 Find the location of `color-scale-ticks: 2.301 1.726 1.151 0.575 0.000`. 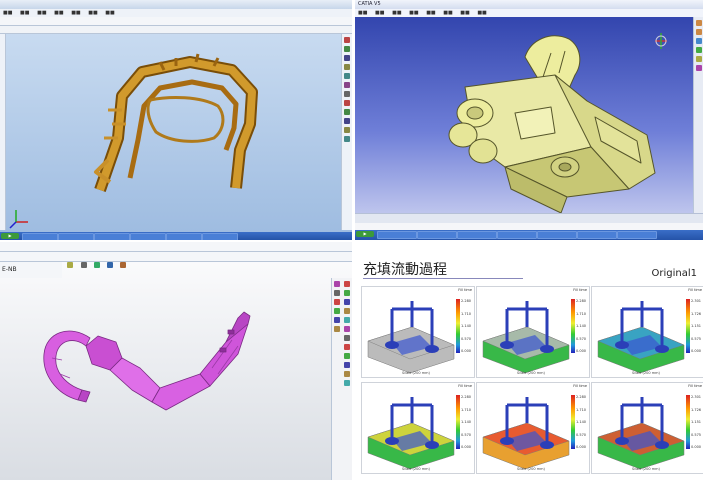

color-scale-ticks: 2.301 1.726 1.151 0.575 0.000 is located at coordinates (696, 422).